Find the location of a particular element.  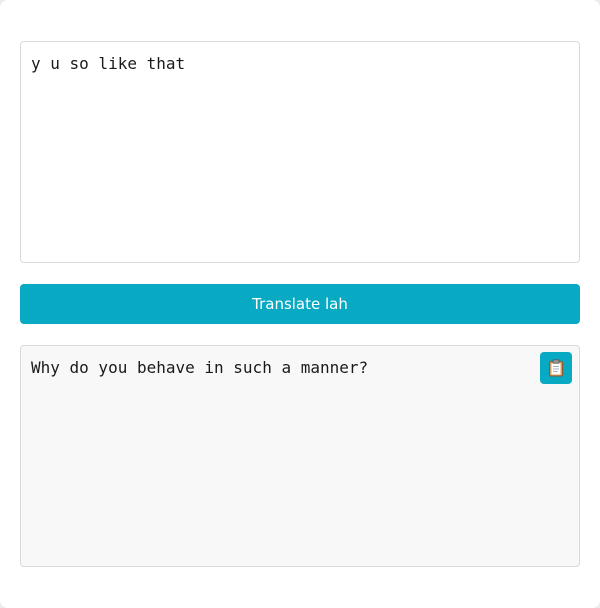

translate-button: Translate lah is located at coordinates (300, 304).